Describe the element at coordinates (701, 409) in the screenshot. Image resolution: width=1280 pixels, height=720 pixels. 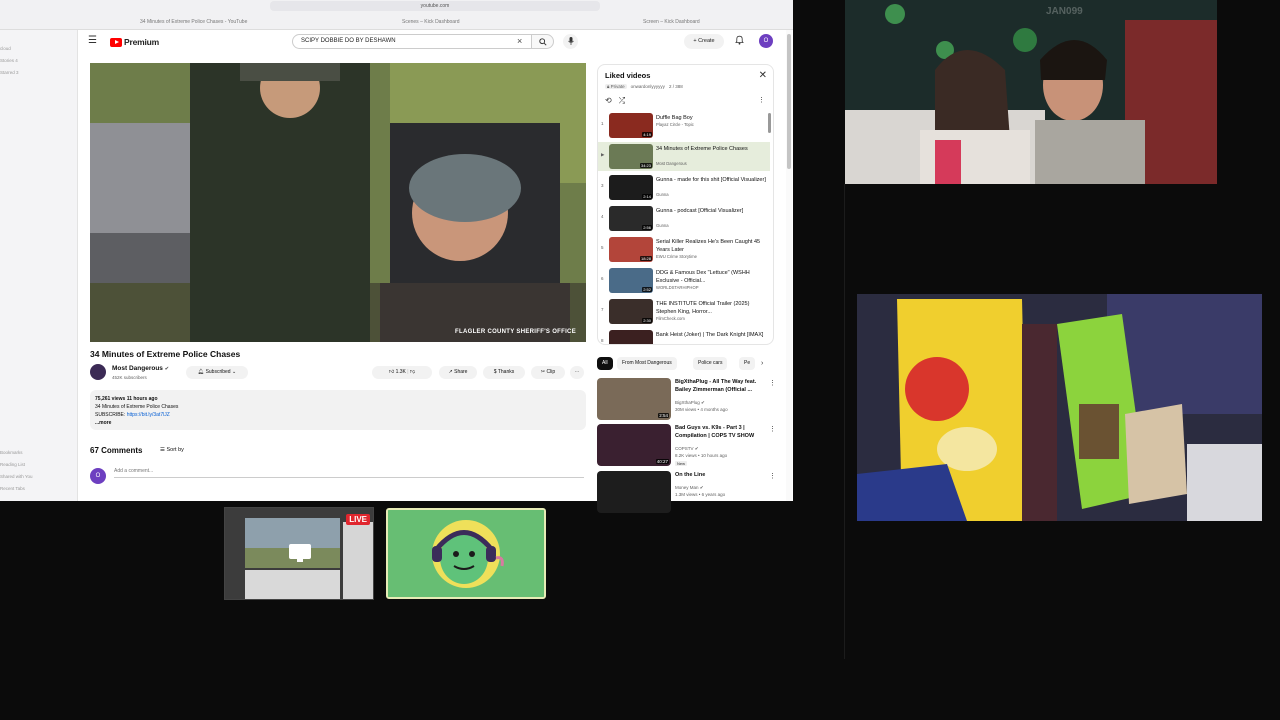
I see `recommended-stats: 30M views • 4 months ago` at that location.